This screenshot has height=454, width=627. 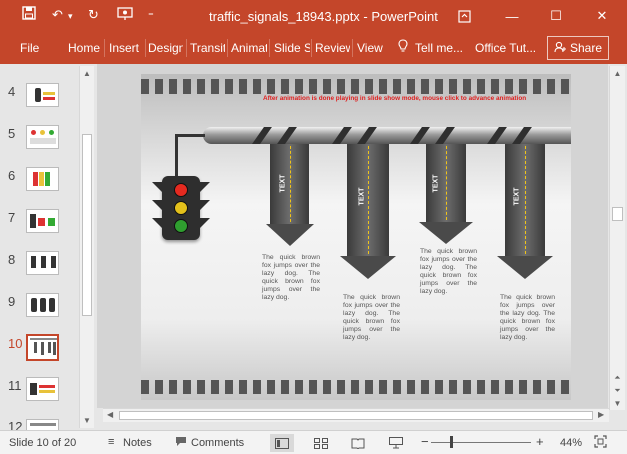 I want to click on slide-counter: Slide 10 of 20, so click(x=43, y=443).